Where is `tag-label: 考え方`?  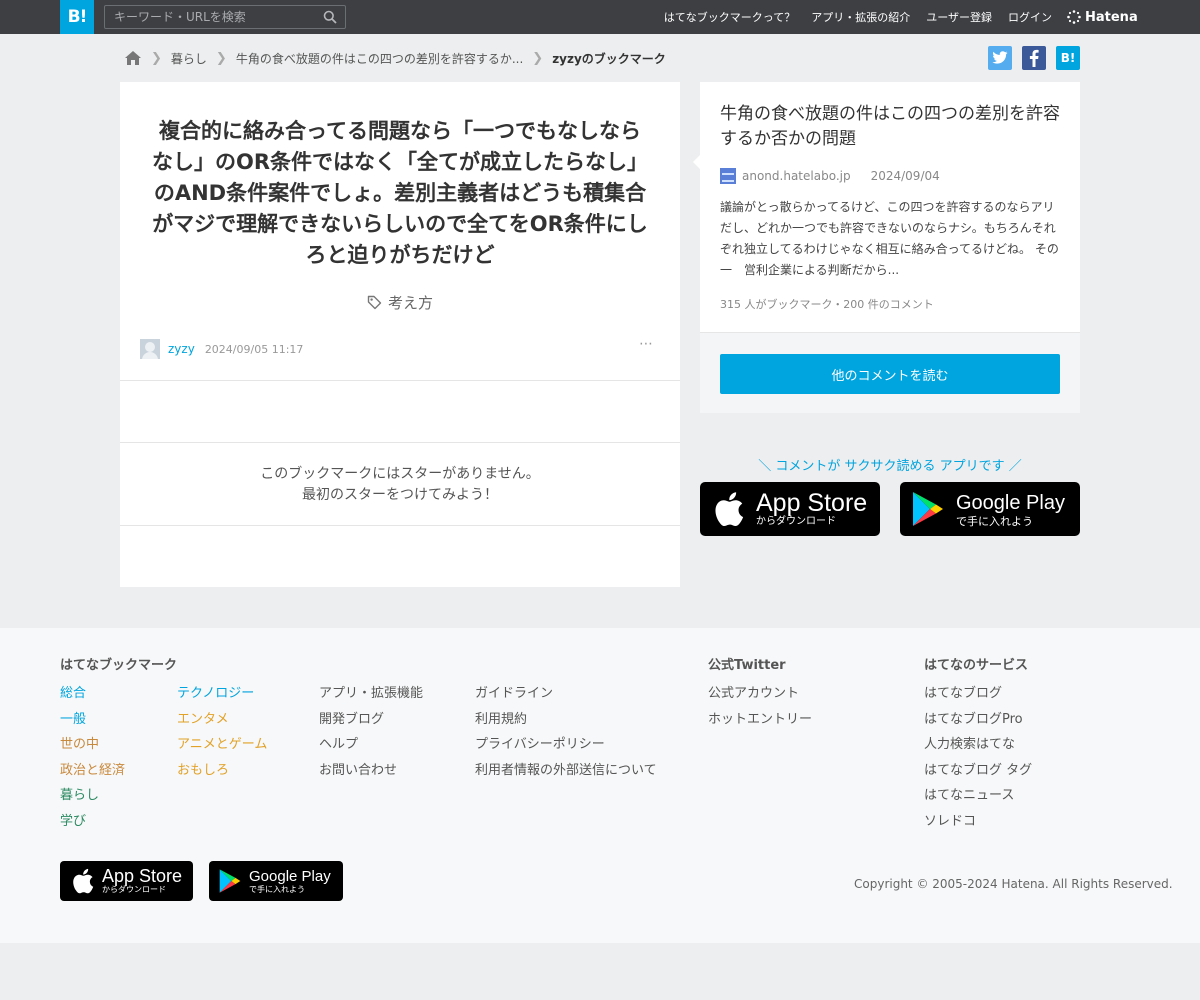
tag-label: 考え方 is located at coordinates (410, 303).